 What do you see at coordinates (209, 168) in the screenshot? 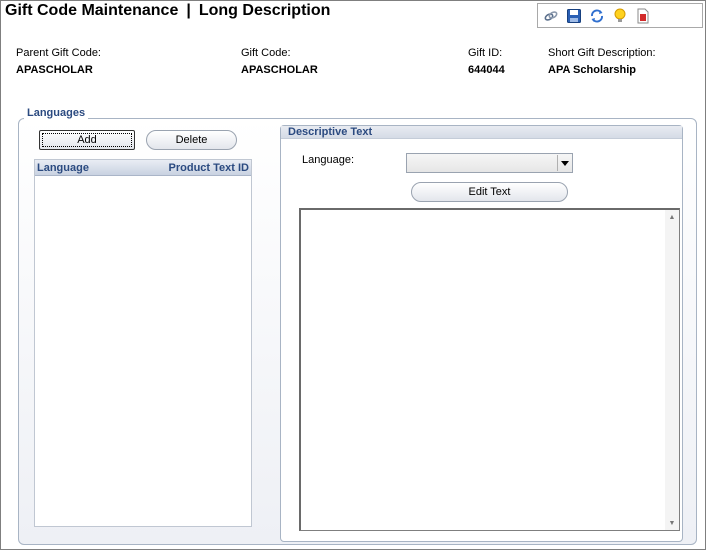
I see `column-product-text-id: Product Text ID` at bounding box center [209, 168].